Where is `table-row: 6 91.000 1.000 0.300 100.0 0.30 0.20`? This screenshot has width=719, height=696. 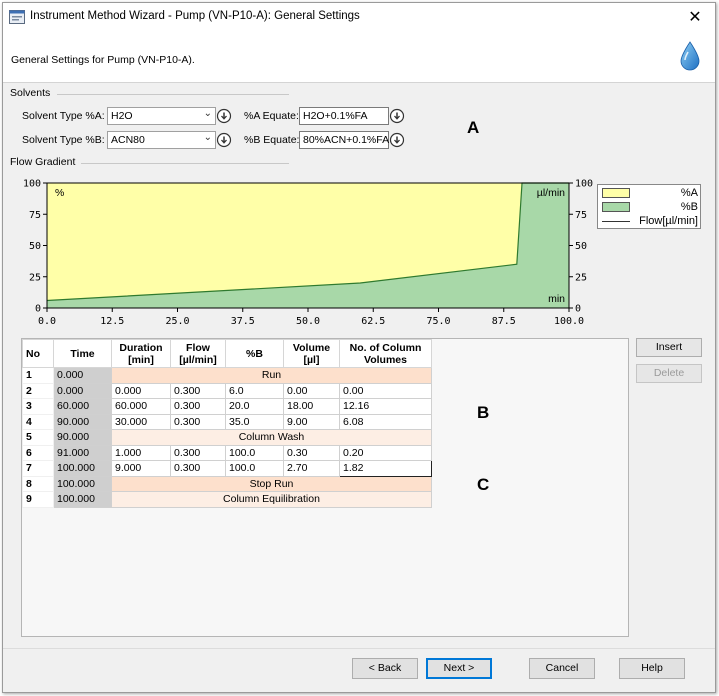 table-row: 6 91.000 1.000 0.300 100.0 0.30 0.20 is located at coordinates (227, 452).